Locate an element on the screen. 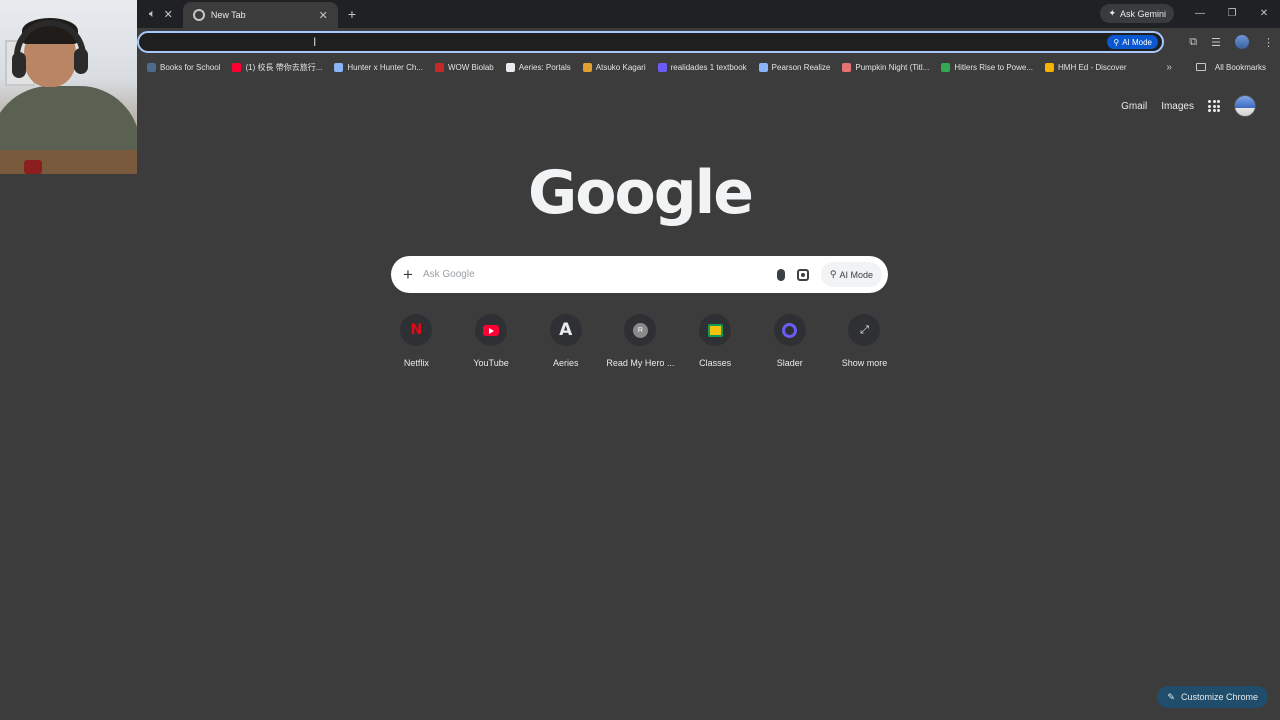  bookmark-item: realidades 1 textbook is located at coordinates (702, 67).